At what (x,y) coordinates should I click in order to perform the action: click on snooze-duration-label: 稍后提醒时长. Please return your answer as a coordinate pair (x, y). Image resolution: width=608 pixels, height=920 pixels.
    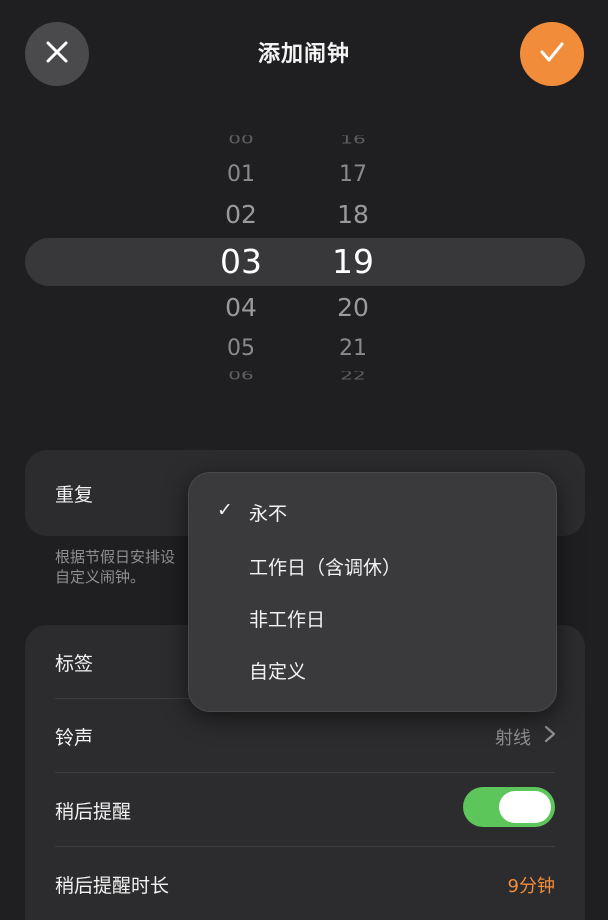
    Looking at the image, I should click on (112, 886).